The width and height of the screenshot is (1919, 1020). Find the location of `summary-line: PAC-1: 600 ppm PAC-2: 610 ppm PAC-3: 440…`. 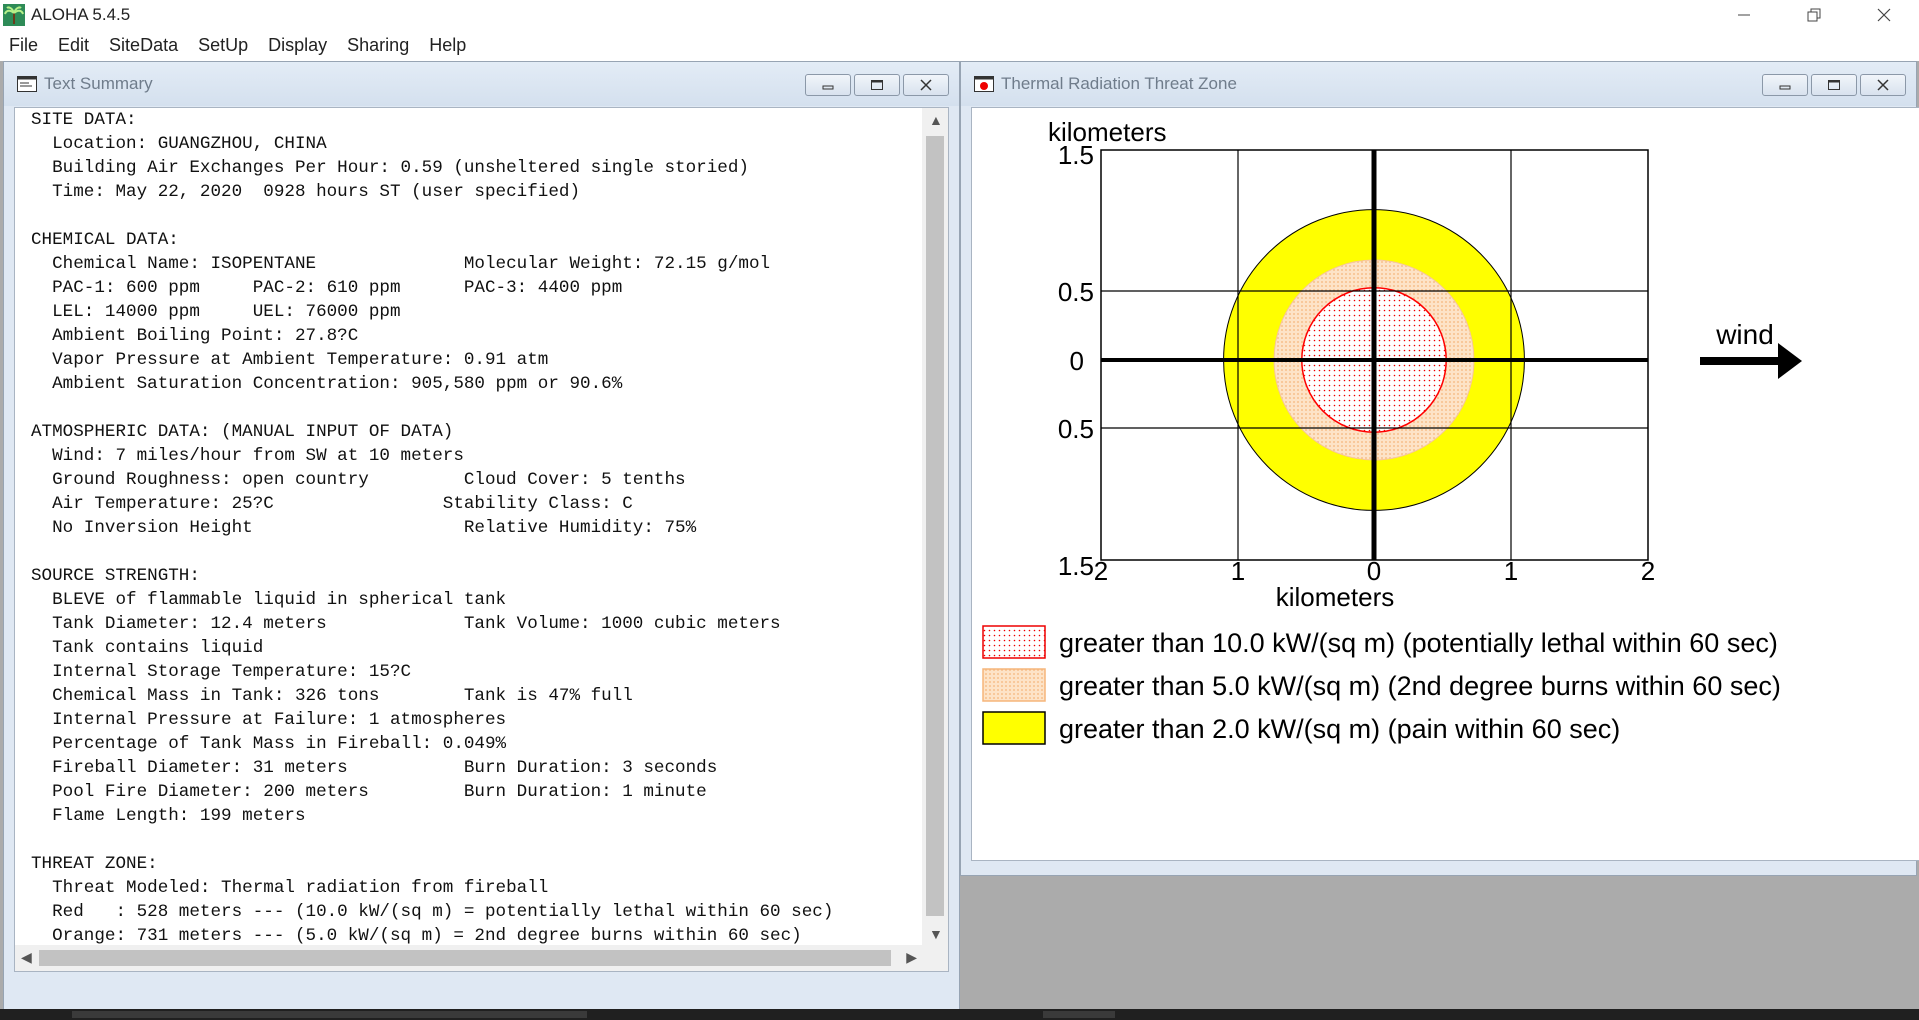

summary-line: PAC-1: 600 ppm PAC-2: 610 ppm PAC-3: 440… is located at coordinates (327, 288).